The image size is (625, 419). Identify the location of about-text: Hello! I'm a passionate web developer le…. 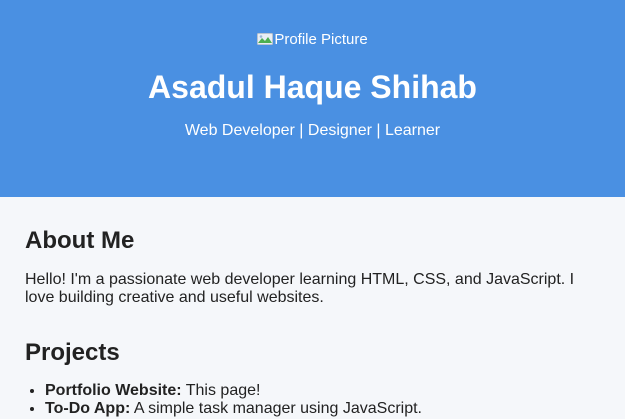
(300, 288).